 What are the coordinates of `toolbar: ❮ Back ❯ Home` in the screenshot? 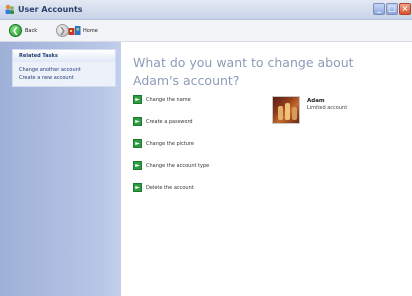 It's located at (206, 31).